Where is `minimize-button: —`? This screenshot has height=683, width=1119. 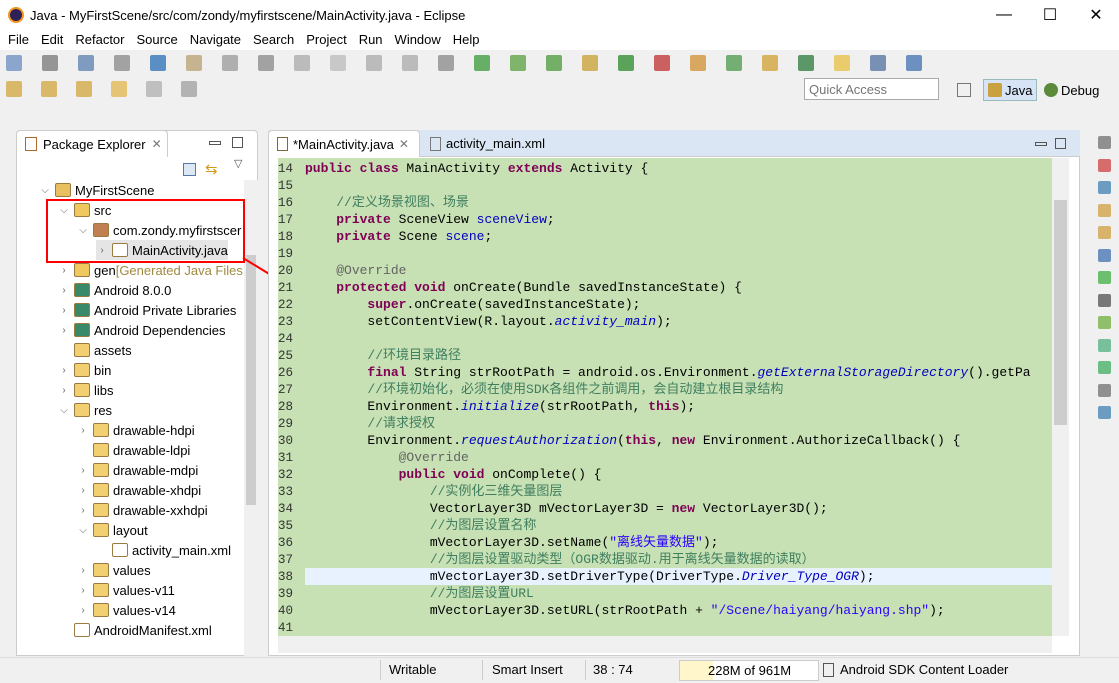
minimize-button: — is located at coordinates (1004, 15).